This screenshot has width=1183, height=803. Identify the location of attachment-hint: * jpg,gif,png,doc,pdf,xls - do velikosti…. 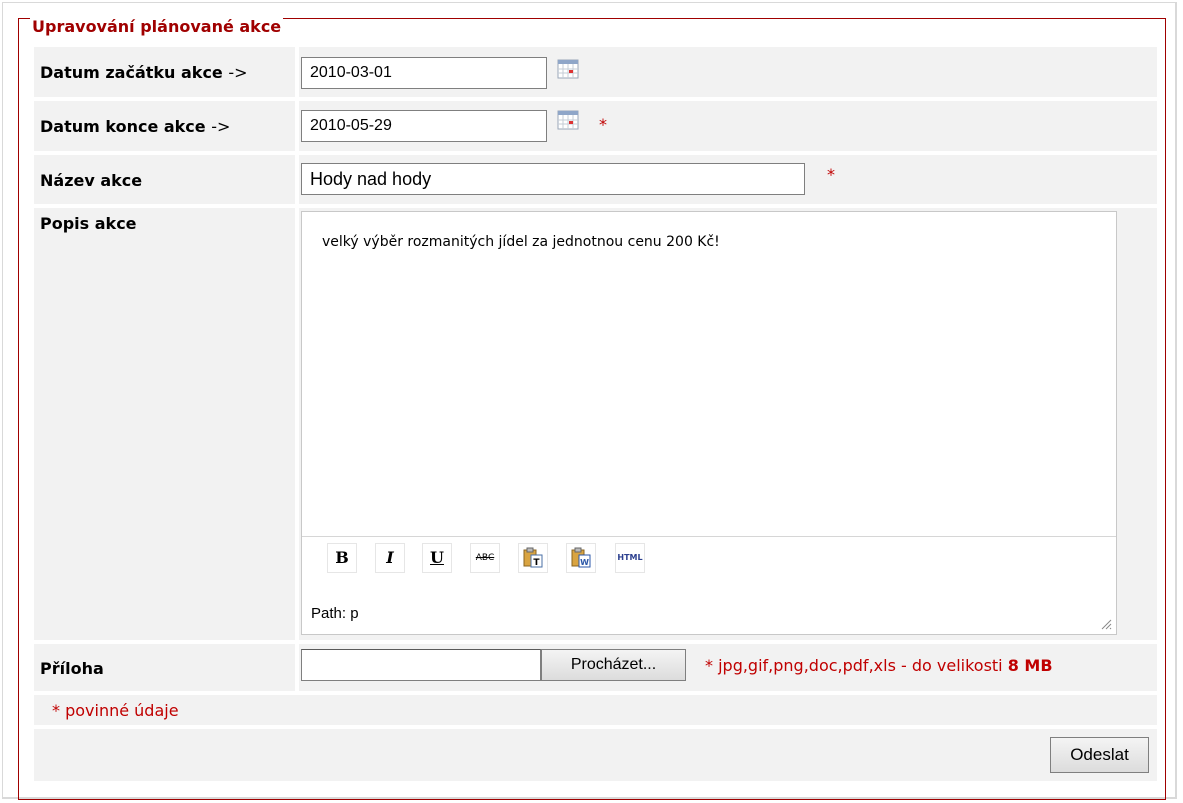
(879, 665).